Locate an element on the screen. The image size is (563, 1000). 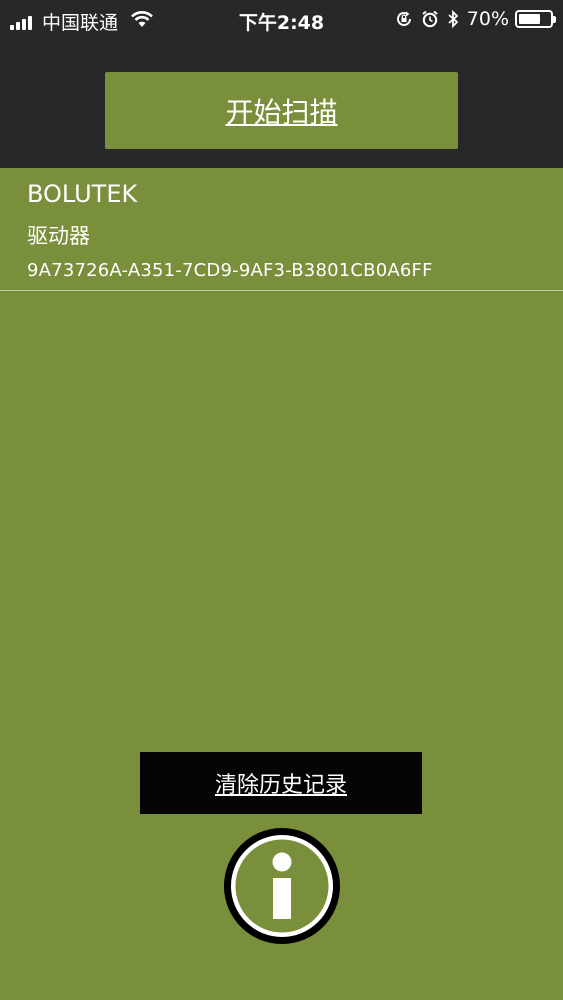
battery-fill is located at coordinates (529, 19).